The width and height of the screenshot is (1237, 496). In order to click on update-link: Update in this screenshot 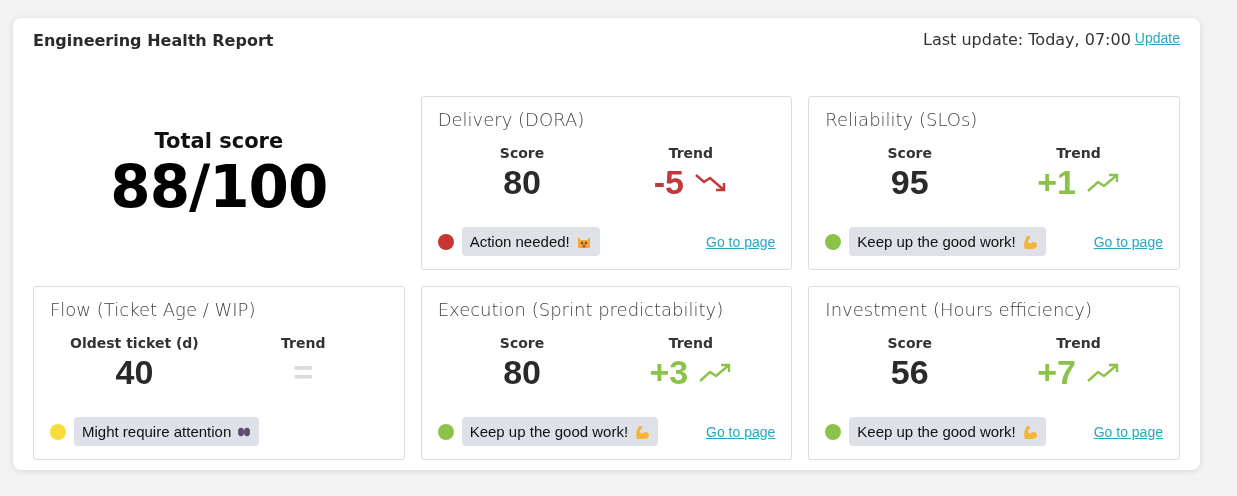, I will do `click(1157, 38)`.